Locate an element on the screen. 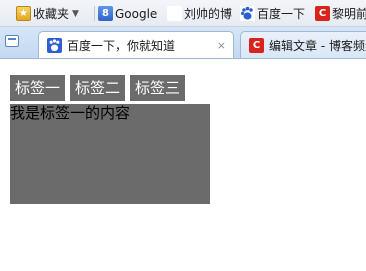 The width and height of the screenshot is (366, 271). bookmark-label: 刘帅的博 is located at coordinates (208, 14).